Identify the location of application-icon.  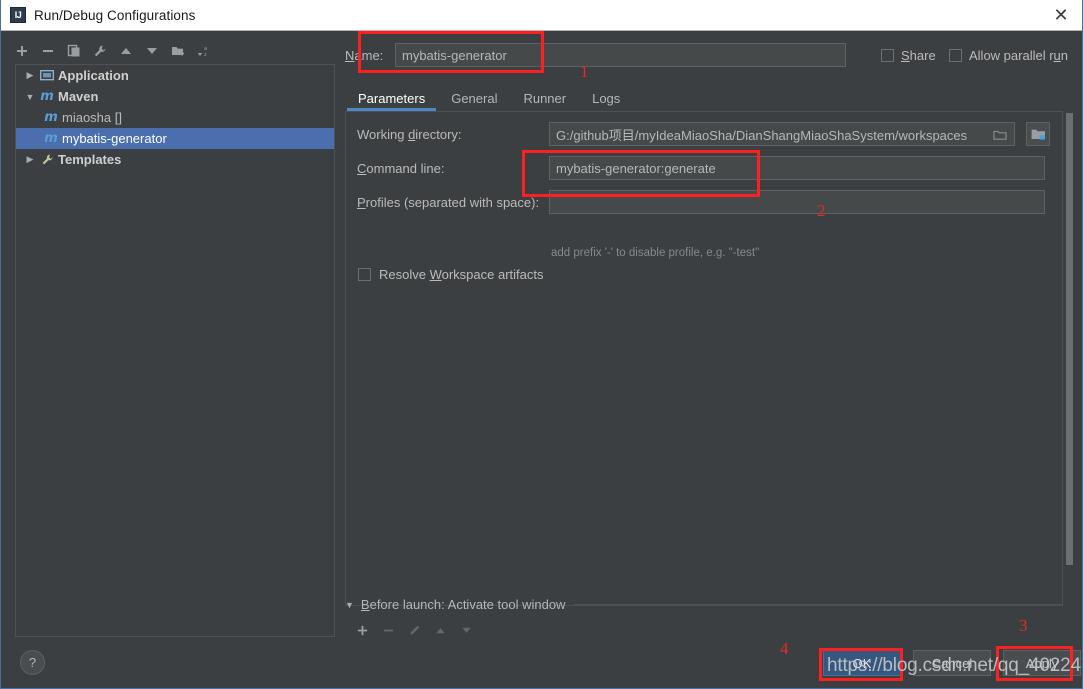
(47, 76).